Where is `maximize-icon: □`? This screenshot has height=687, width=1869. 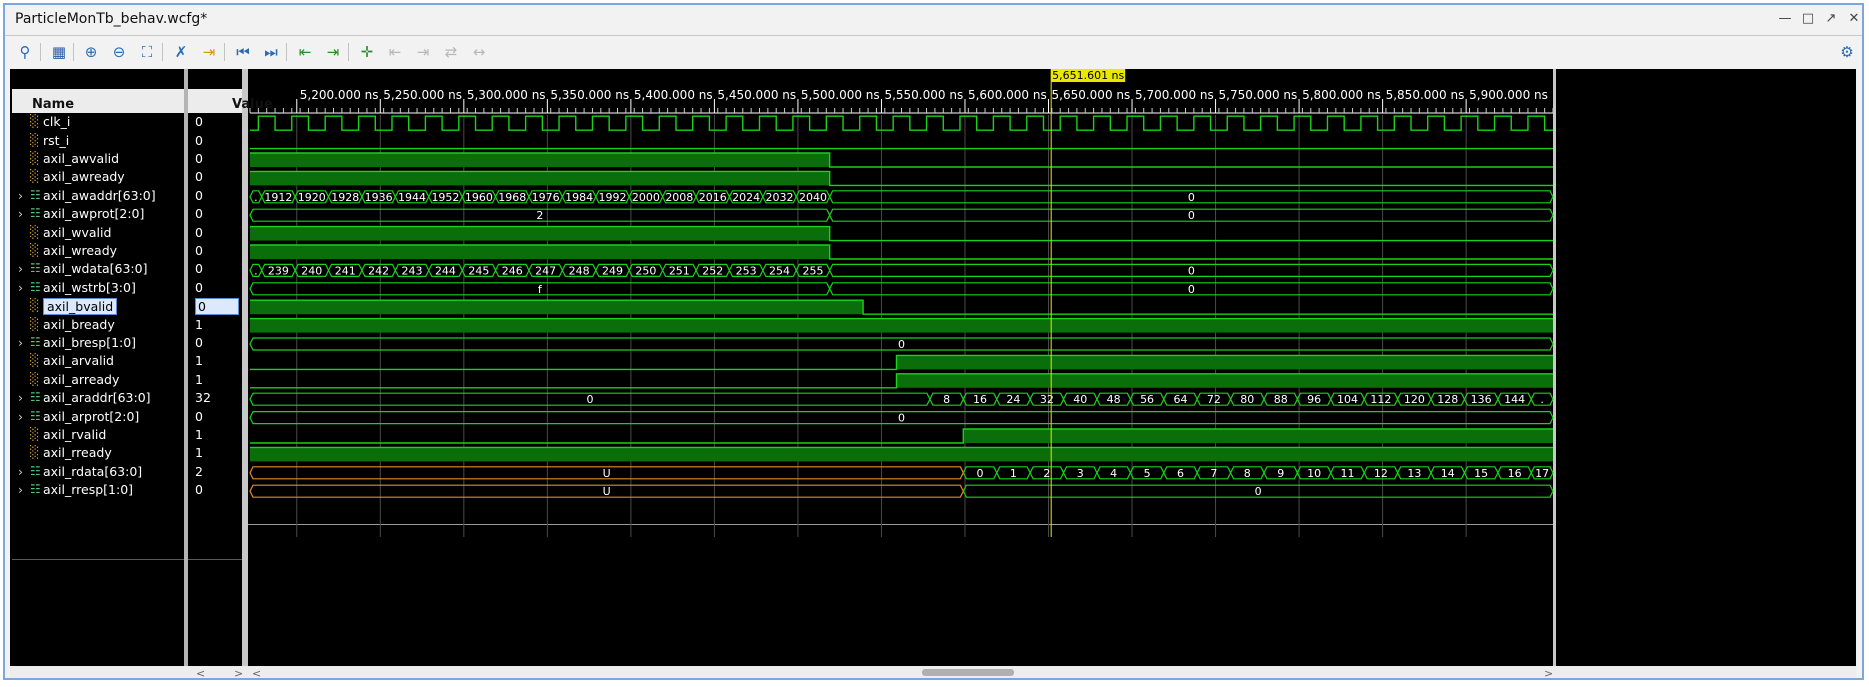
maximize-icon: □ is located at coordinates (1808, 19).